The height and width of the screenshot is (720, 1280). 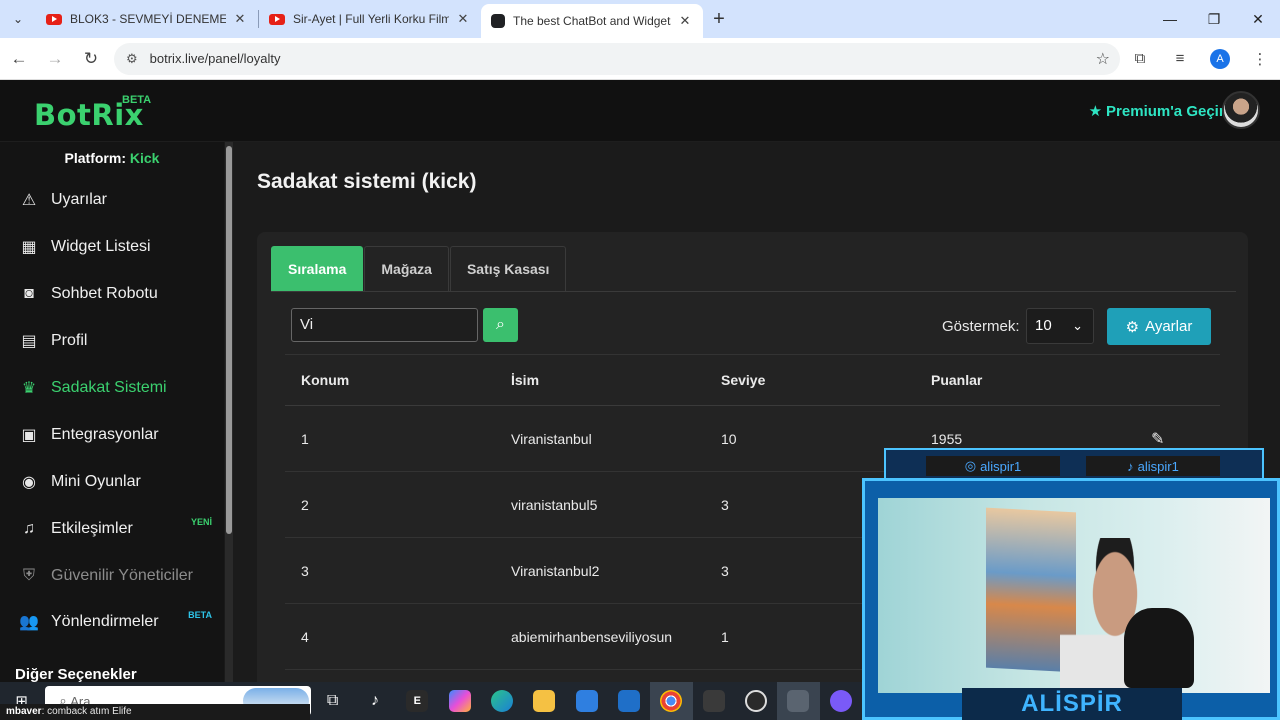 I want to click on task-view-icon: ⧉, so click(x=332, y=701).